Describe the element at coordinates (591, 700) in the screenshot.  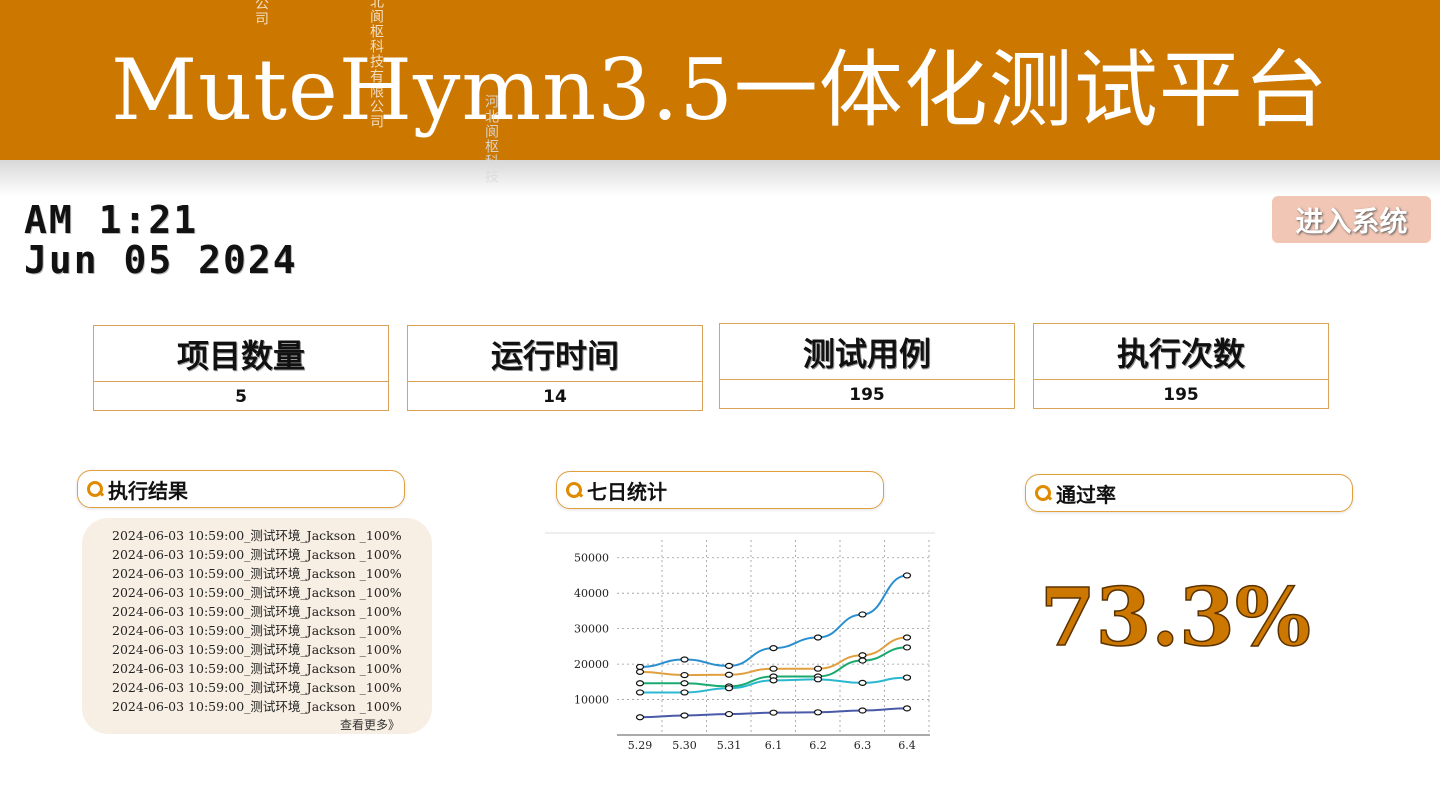
I see `y-tick-label: 10000` at that location.